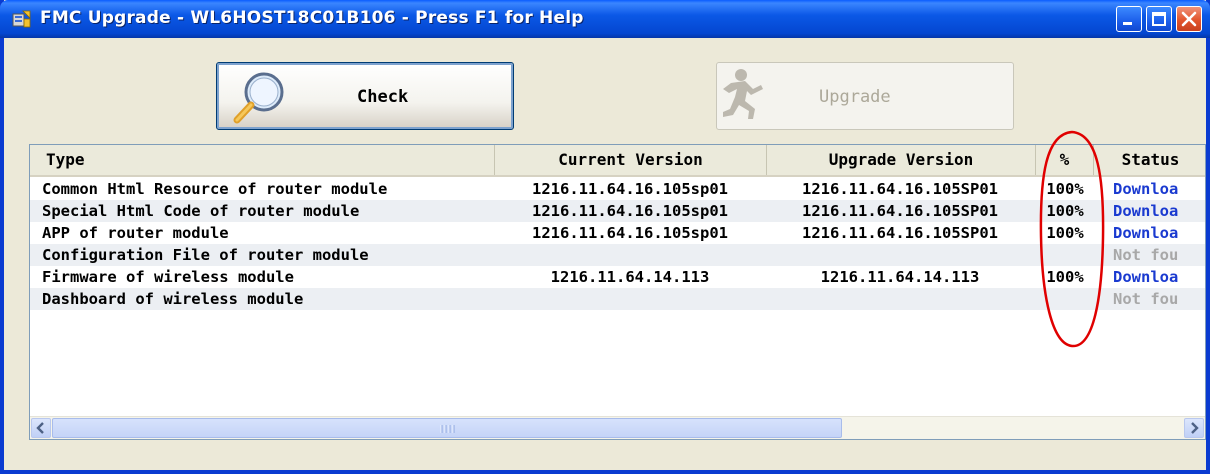 This screenshot has width=1210, height=474. Describe the element at coordinates (201, 211) in the screenshot. I see `cell-type: Special Html Code of router module` at that location.